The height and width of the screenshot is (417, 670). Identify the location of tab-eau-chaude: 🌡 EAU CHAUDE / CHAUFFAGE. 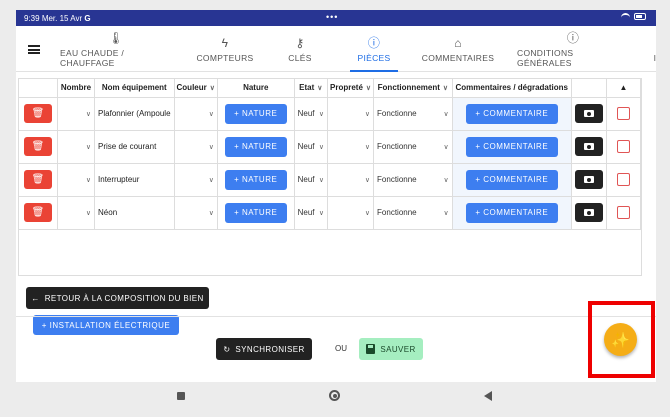
(116, 49).